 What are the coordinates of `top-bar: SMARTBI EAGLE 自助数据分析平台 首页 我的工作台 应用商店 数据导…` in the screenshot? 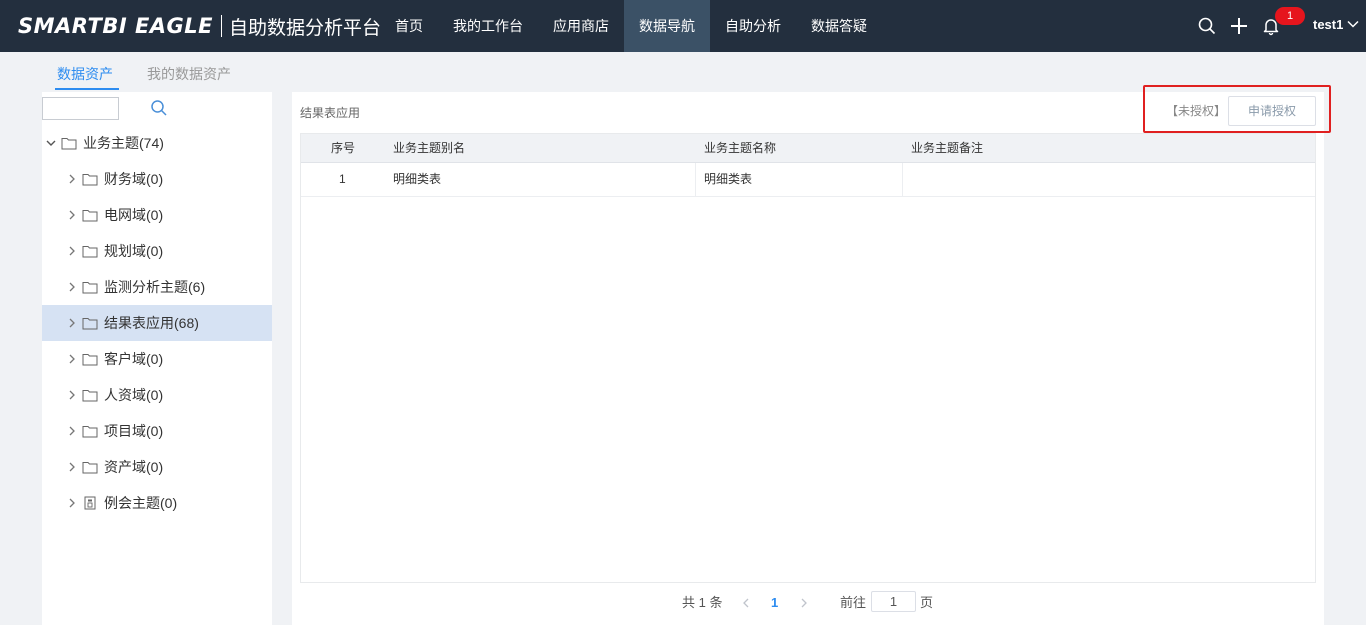 It's located at (683, 26).